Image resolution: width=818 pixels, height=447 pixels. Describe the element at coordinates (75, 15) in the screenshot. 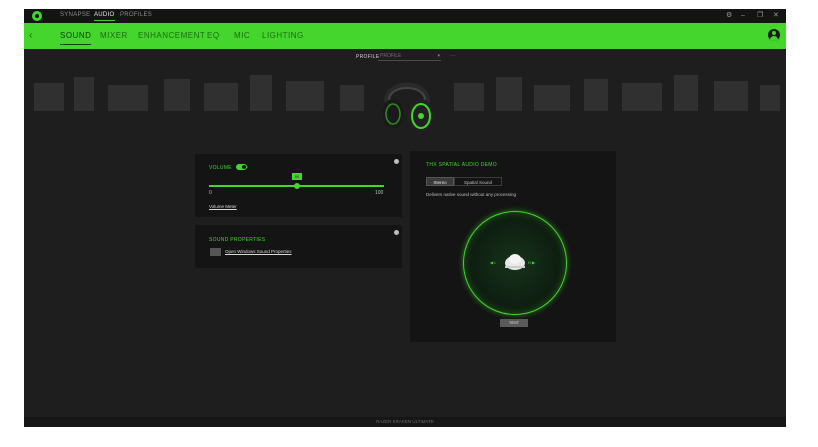

I see `top-tab-synapse: SYNAPSE` at that location.